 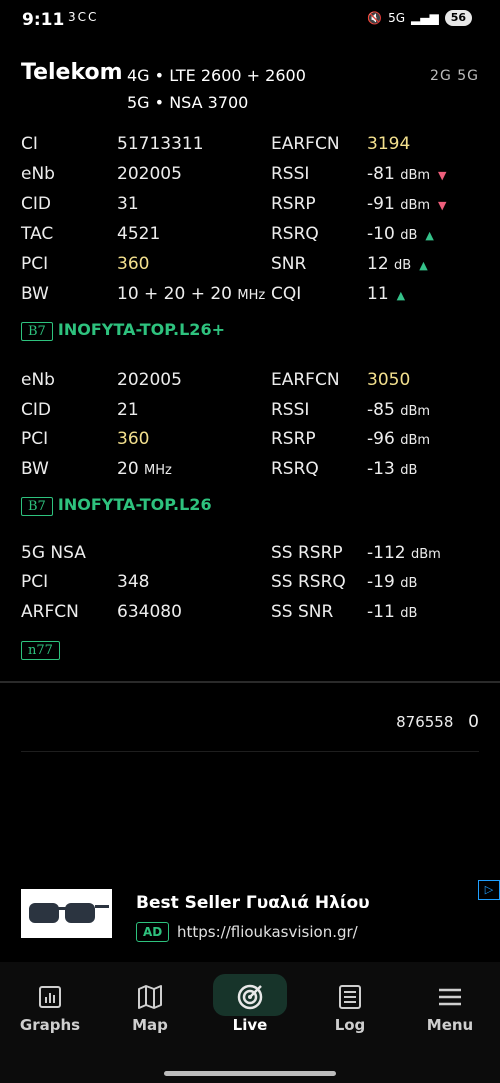 I want to click on nav-item-map: Map, so click(x=150, y=1004).